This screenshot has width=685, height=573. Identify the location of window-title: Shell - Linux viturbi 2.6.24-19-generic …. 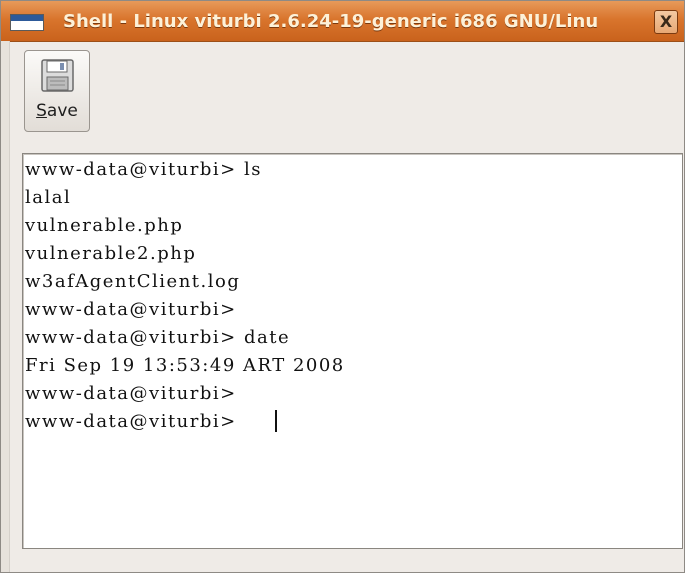
(331, 21).